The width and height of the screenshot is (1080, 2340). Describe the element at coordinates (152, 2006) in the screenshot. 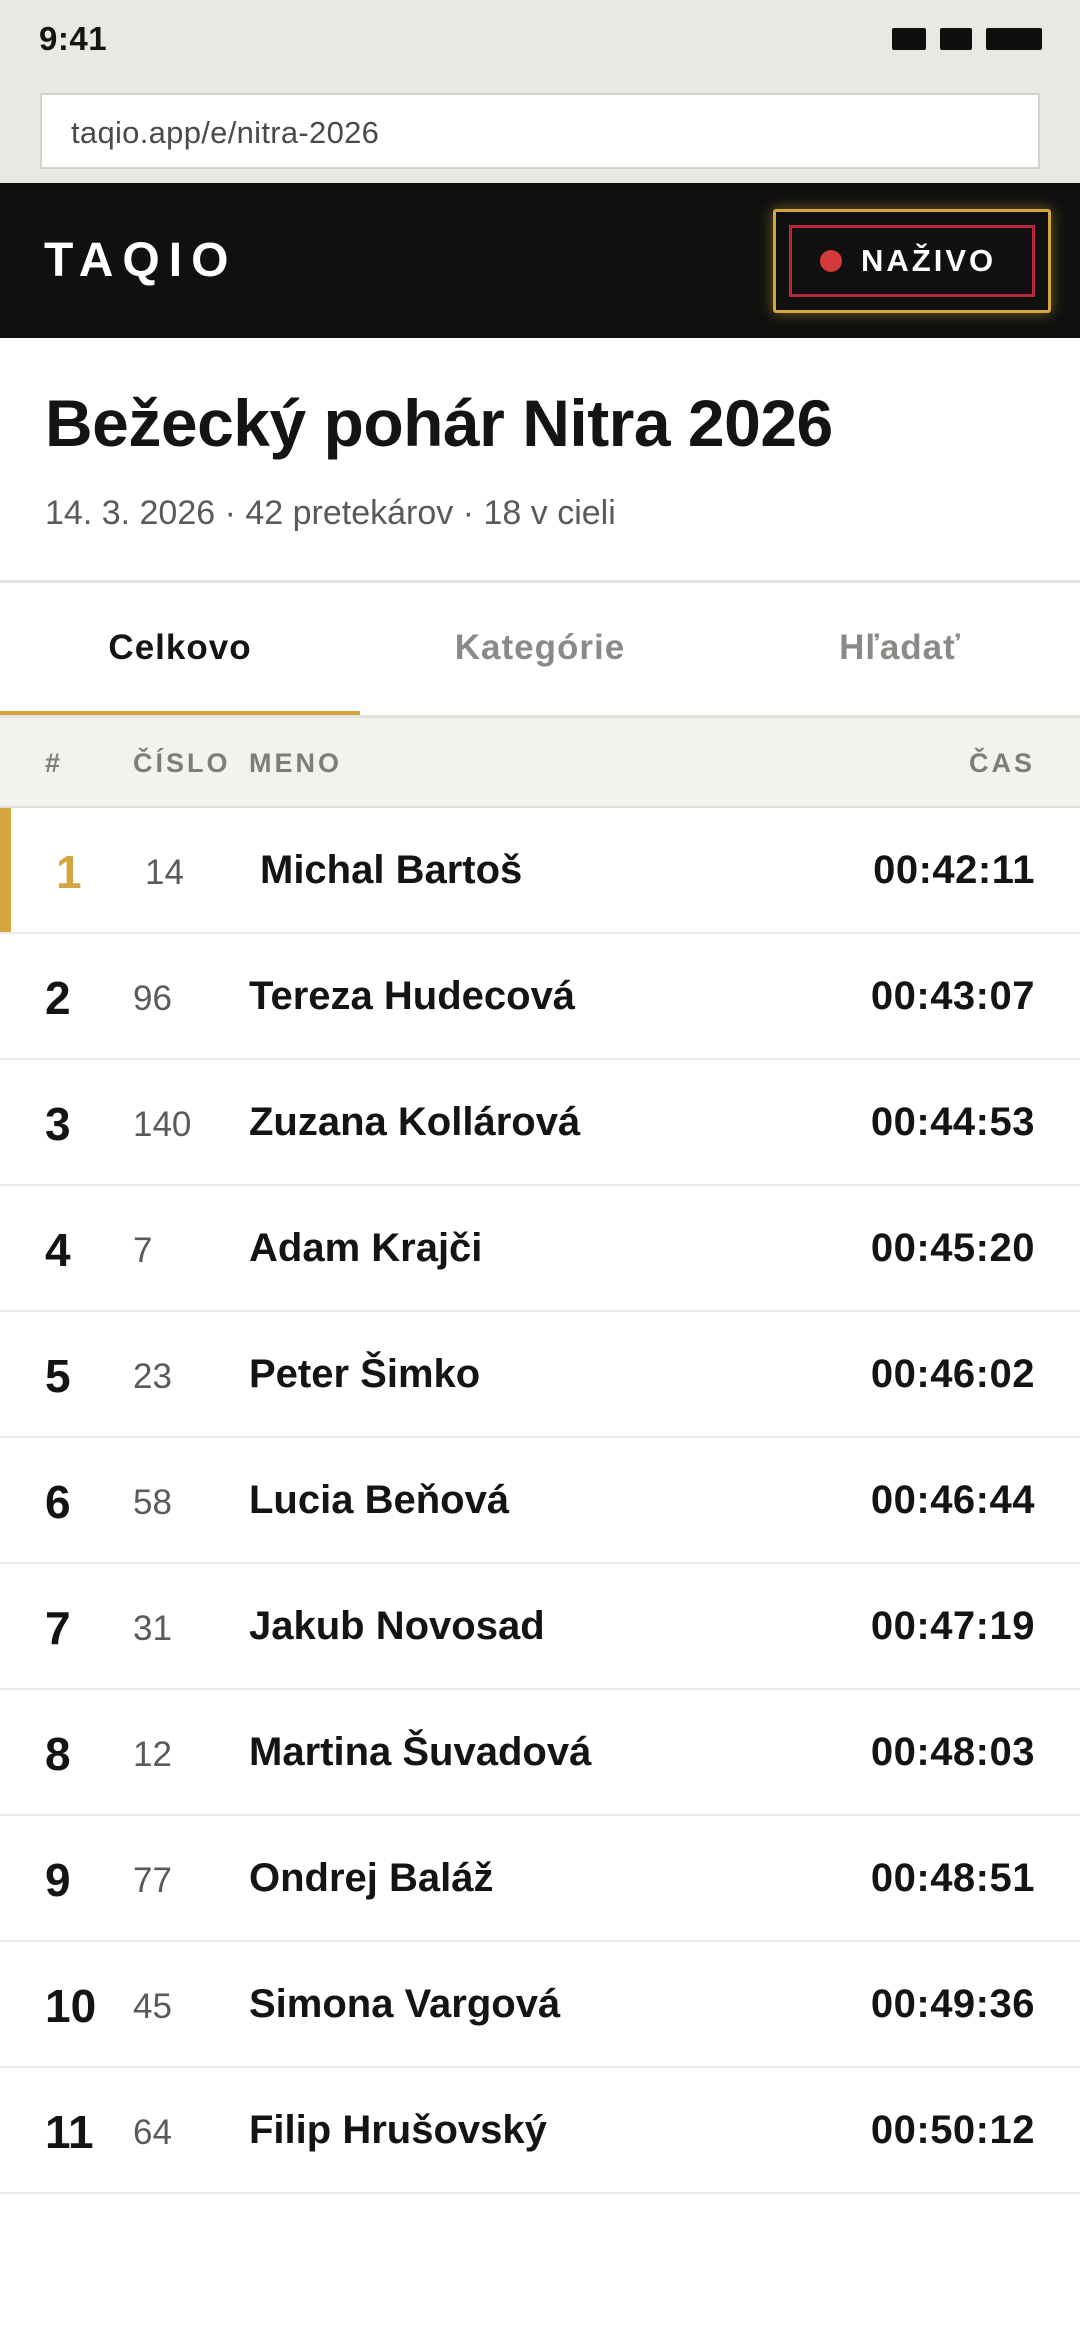

I see `row-bib: 45` at that location.